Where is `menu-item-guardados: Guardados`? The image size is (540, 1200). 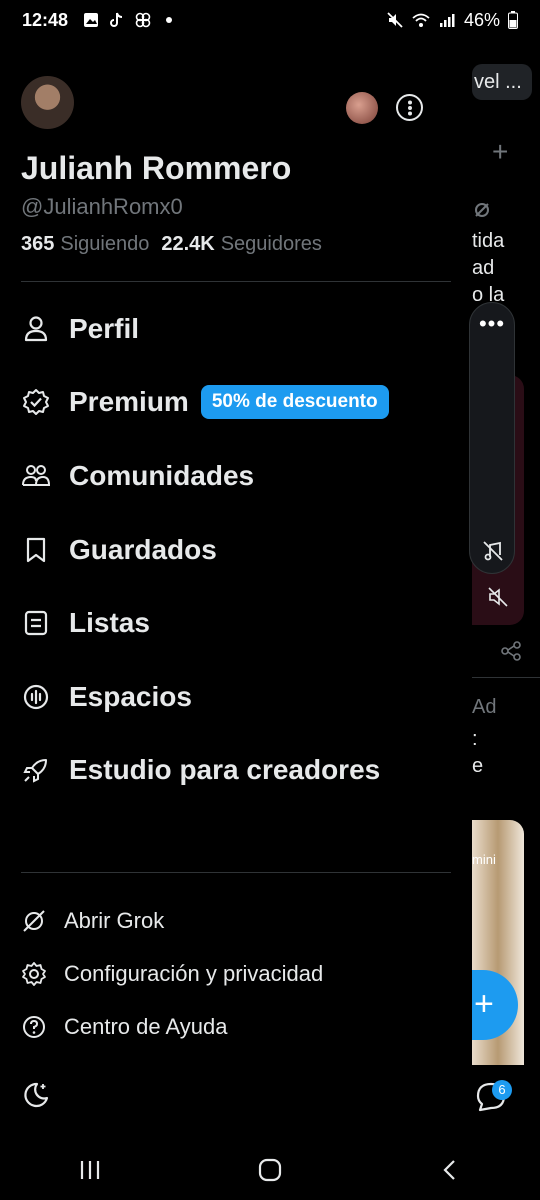
menu-item-guardados: Guardados is located at coordinates (236, 550).